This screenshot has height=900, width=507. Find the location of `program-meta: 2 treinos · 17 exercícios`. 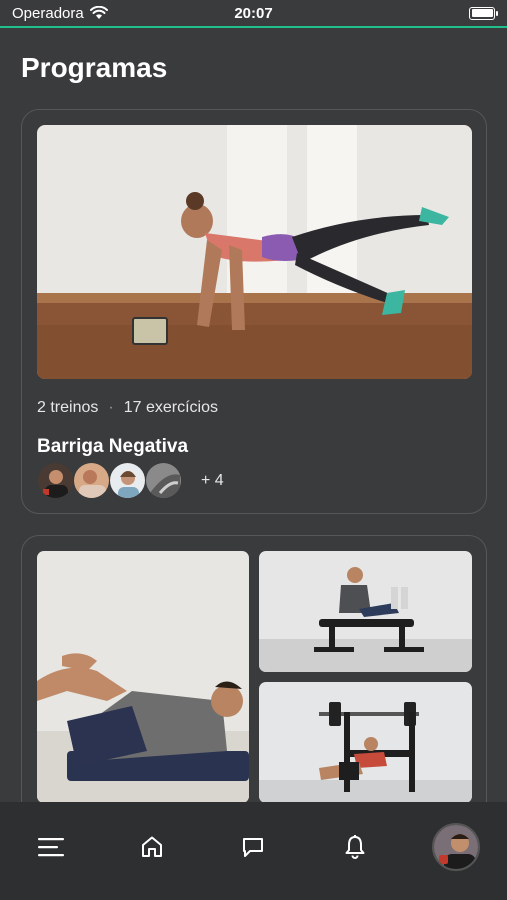

program-meta: 2 treinos · 17 exercícios is located at coordinates (127, 408).